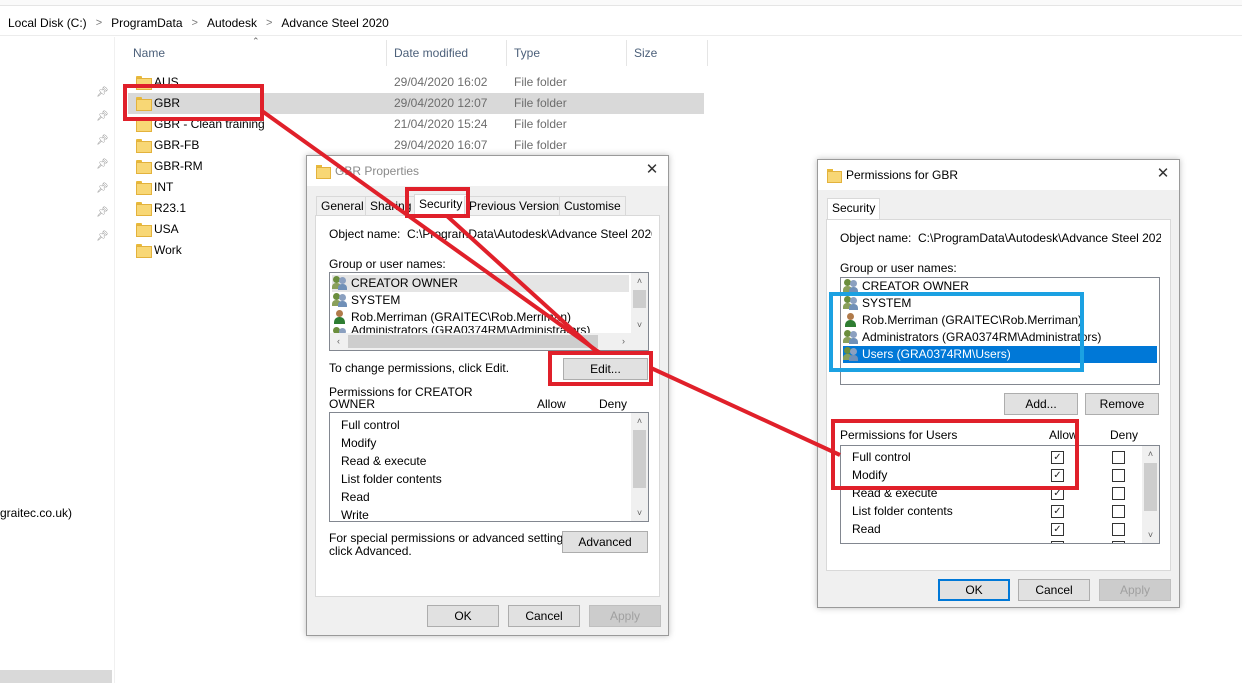  Describe the element at coordinates (419, 368) in the screenshot. I see `change-permissions-text: To change permissions, click Edit.` at that location.